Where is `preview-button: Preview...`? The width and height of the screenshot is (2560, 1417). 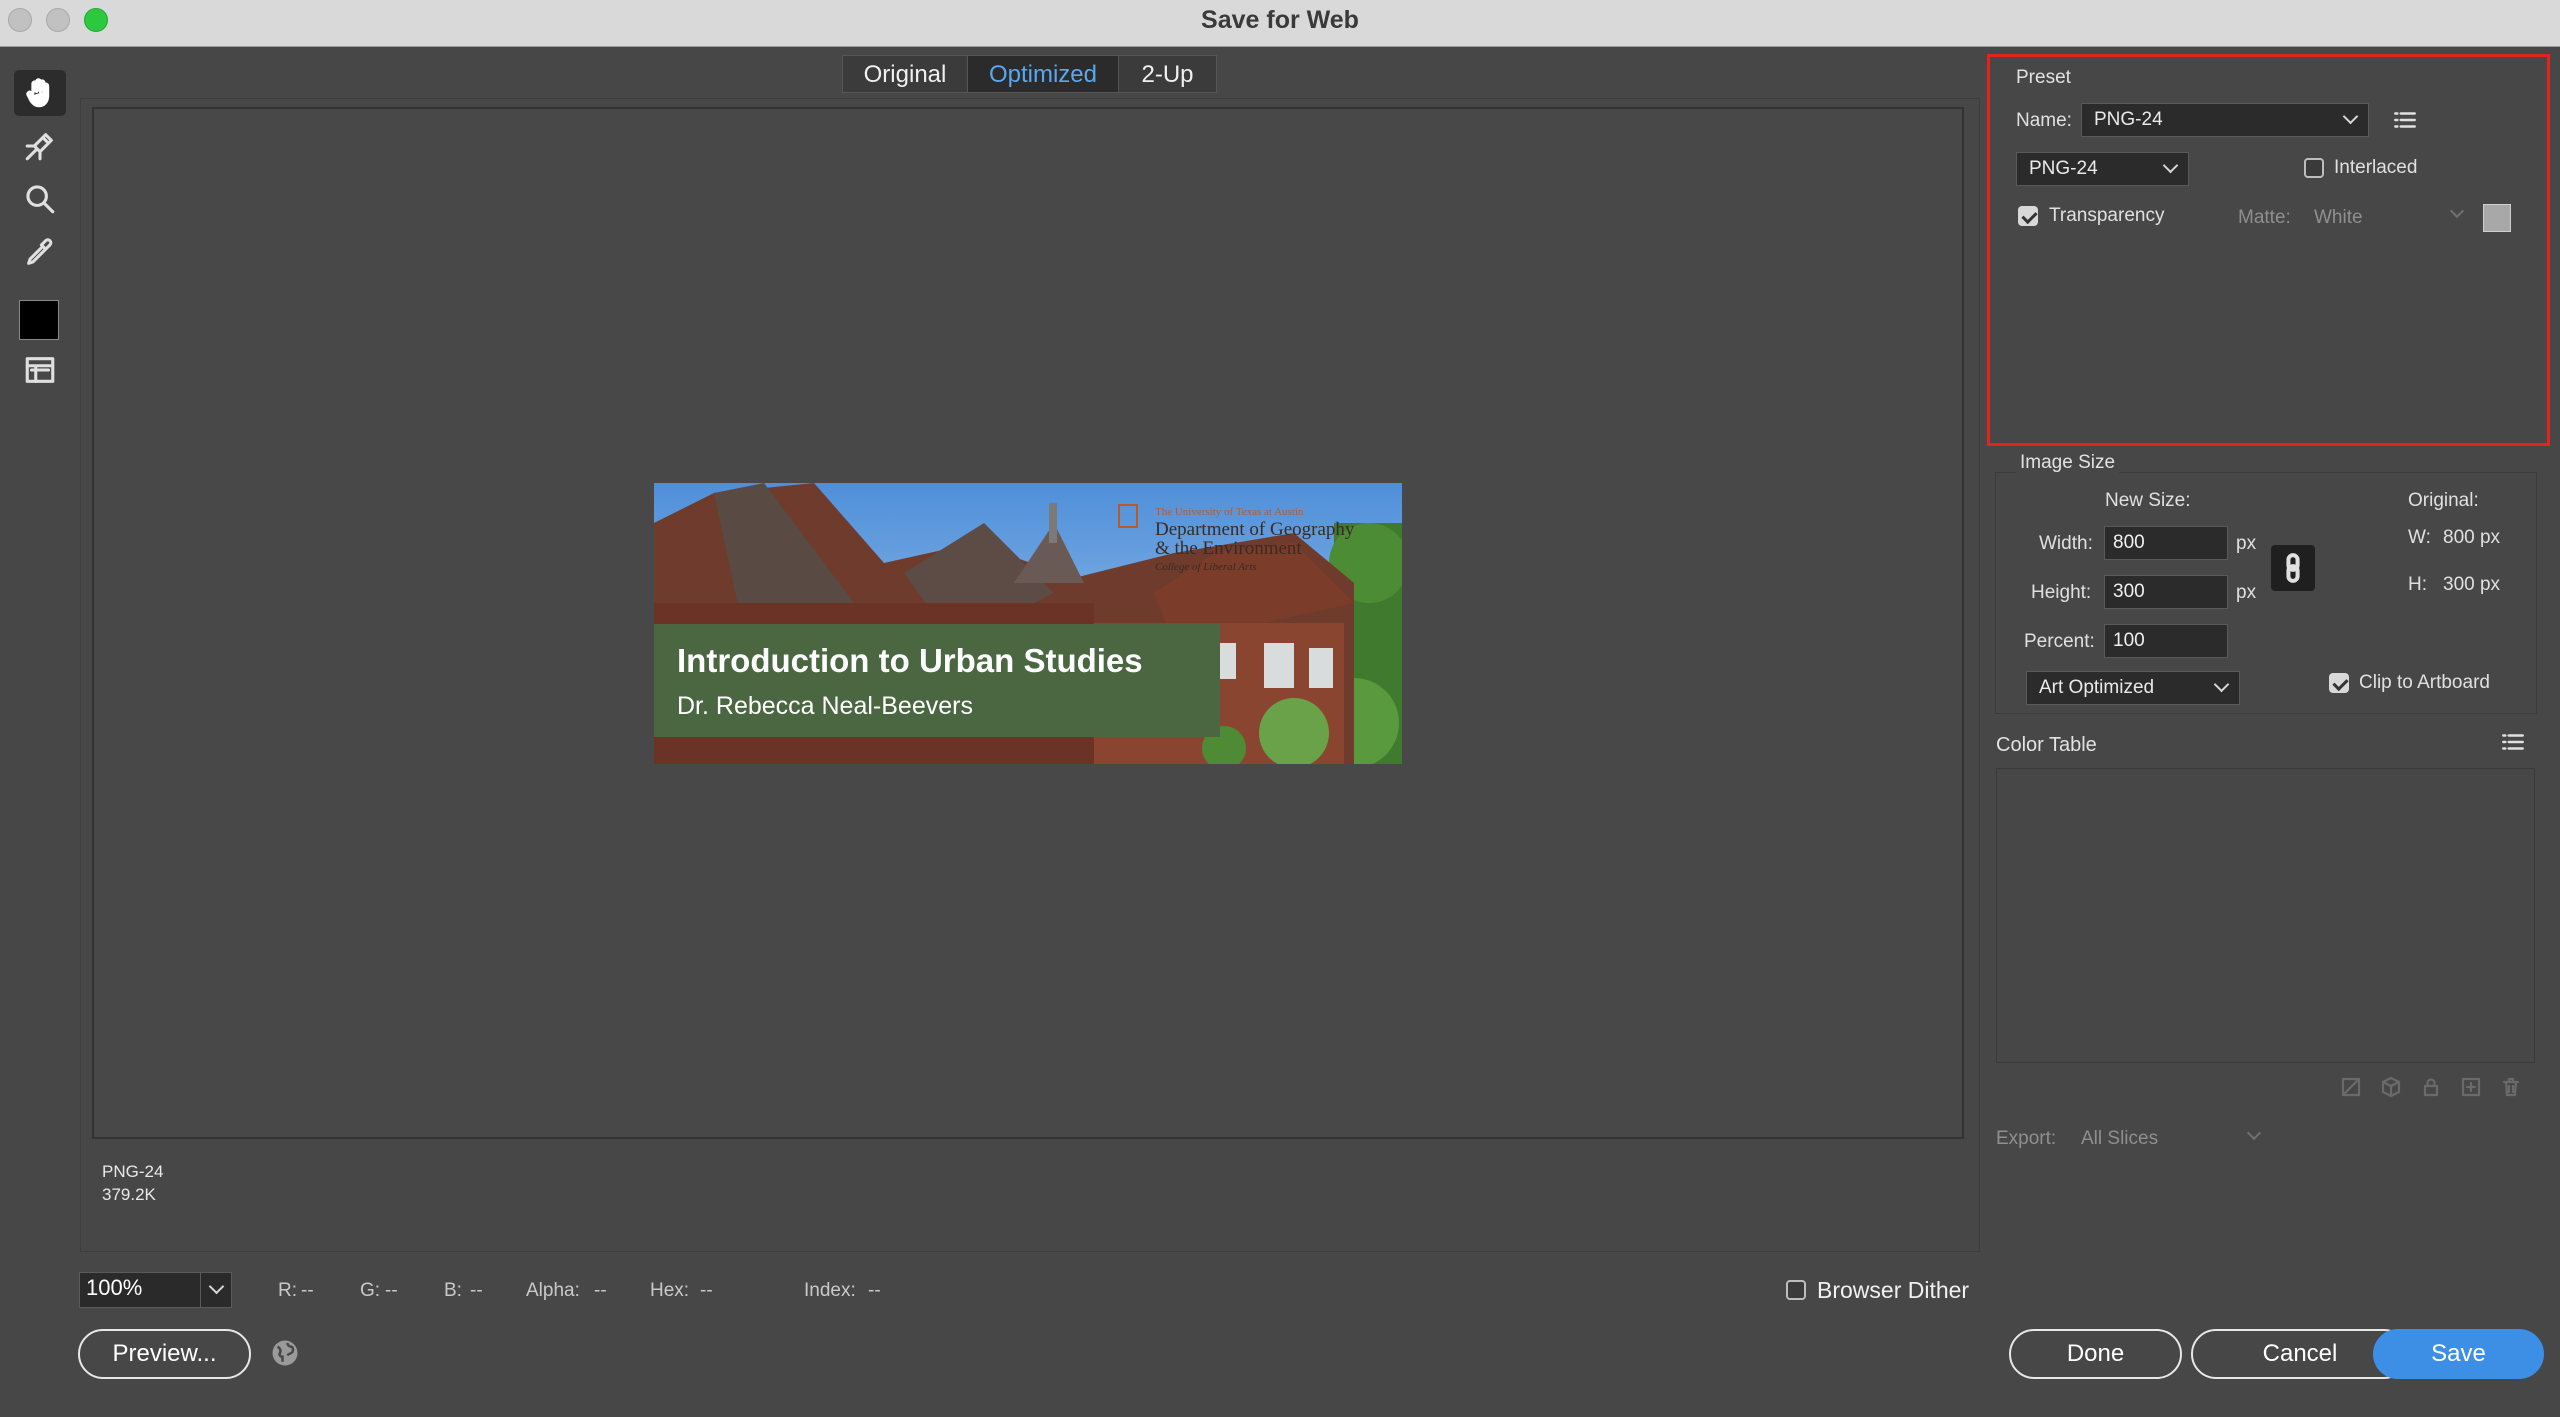 preview-button: Preview... is located at coordinates (164, 1354).